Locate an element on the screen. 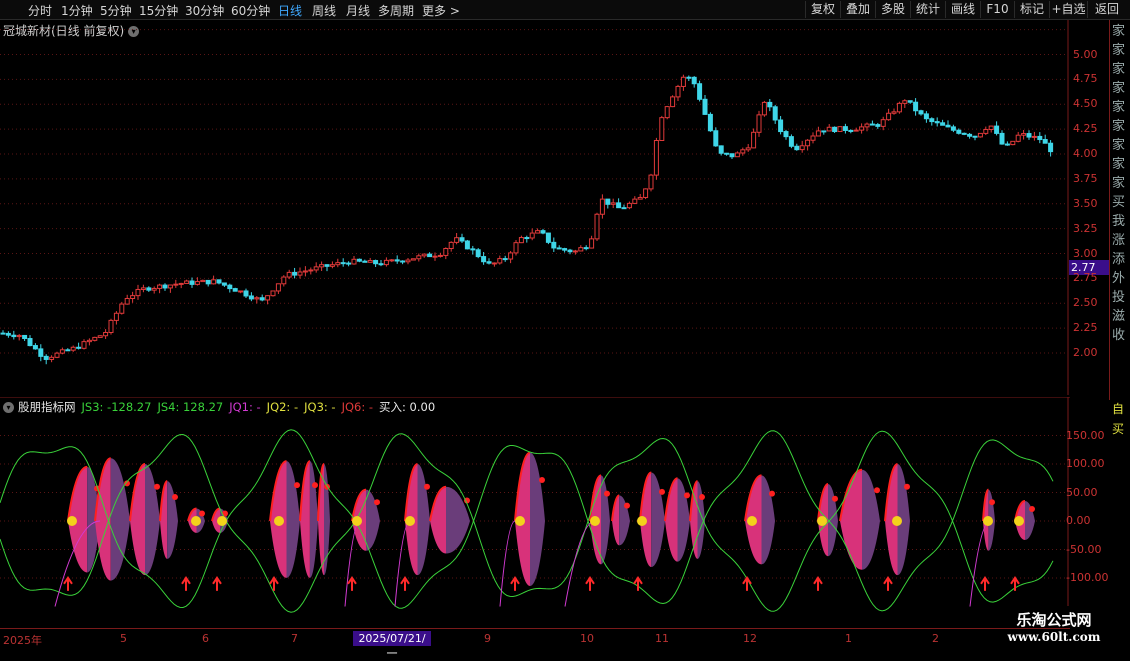  date-axis-label: 5 is located at coordinates (123, 638).